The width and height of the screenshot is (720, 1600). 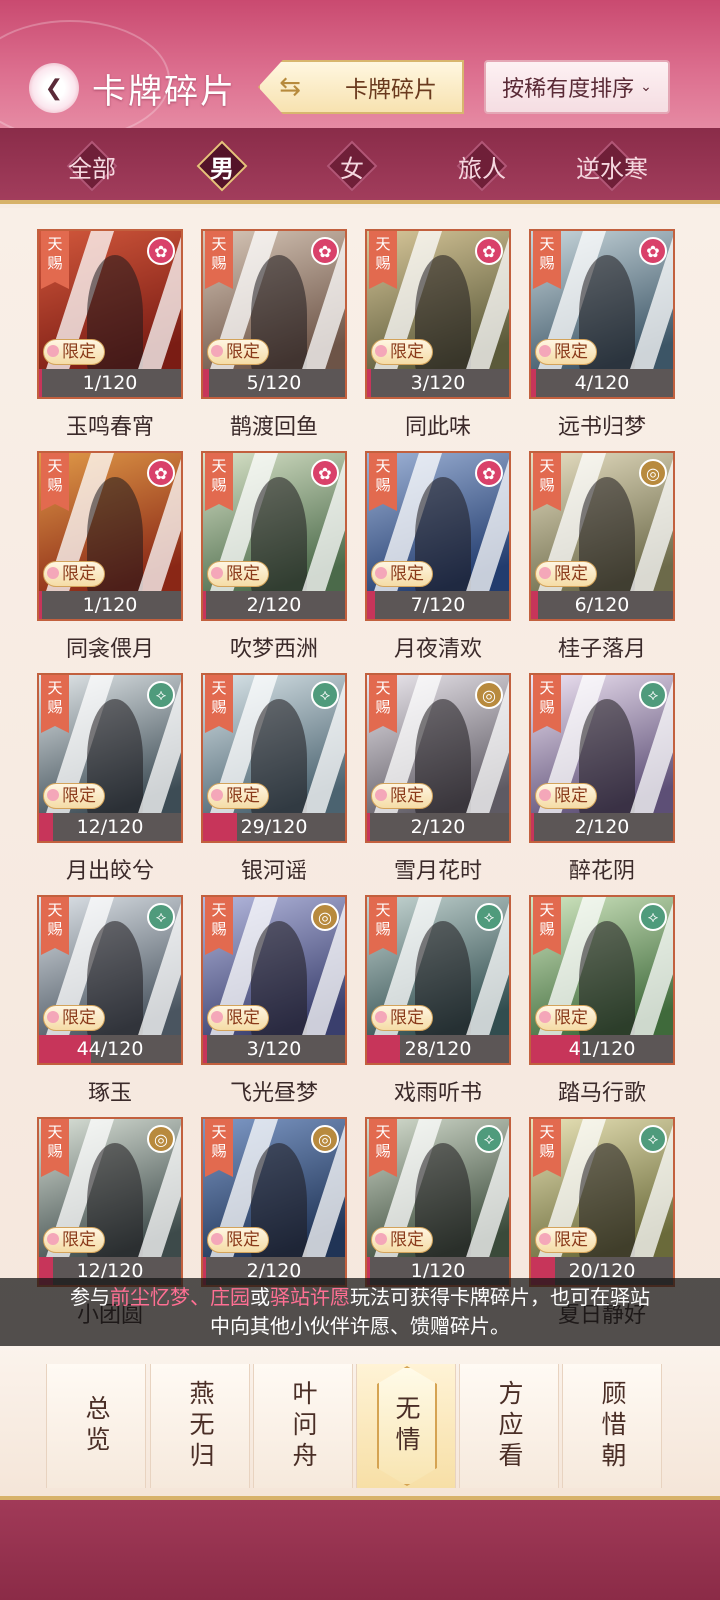 I want to click on card-name: 桂子落月, so click(x=601, y=649).